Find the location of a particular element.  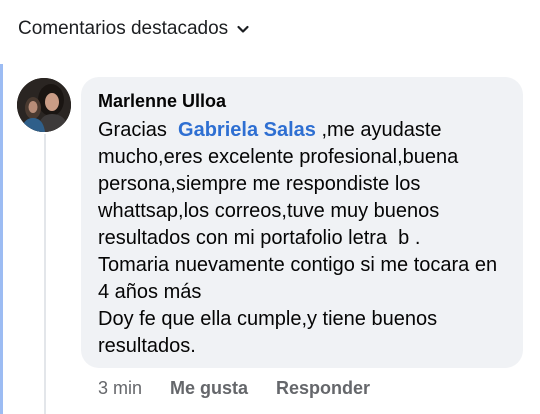

comment-actions: 3 min Me gusta Responder is located at coordinates (234, 388).